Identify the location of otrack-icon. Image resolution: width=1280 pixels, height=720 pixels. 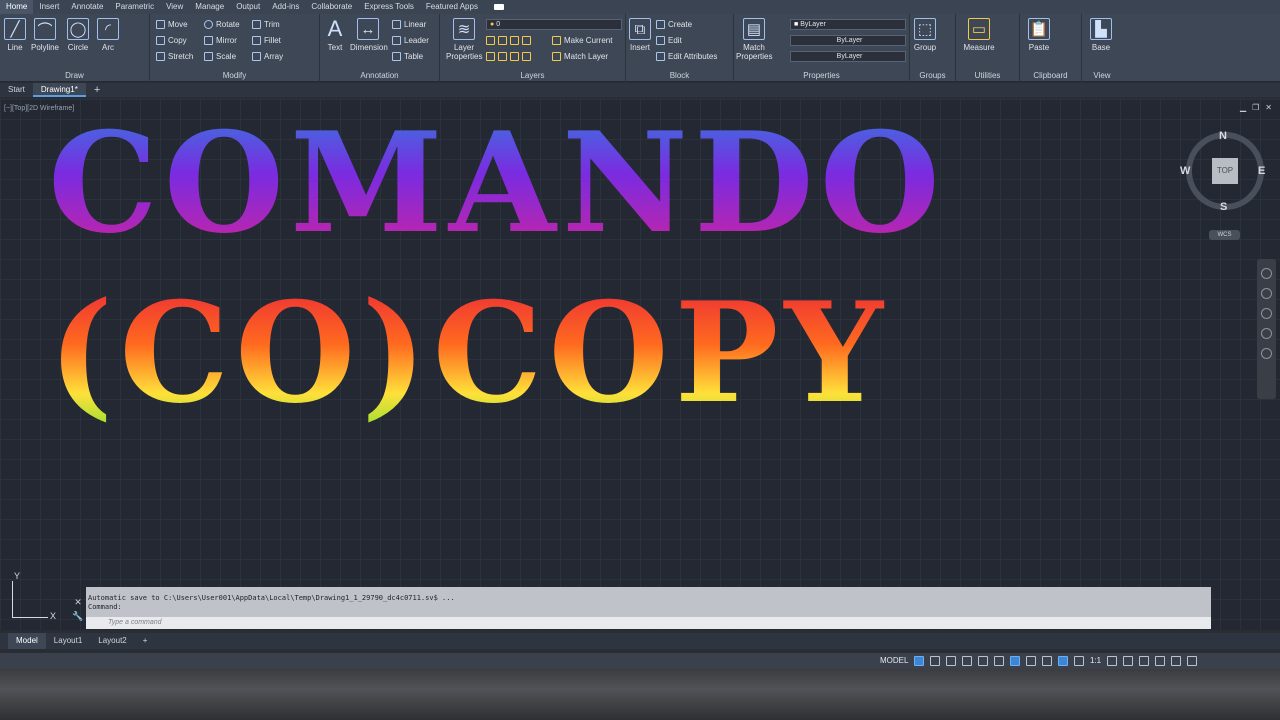
(999, 661).